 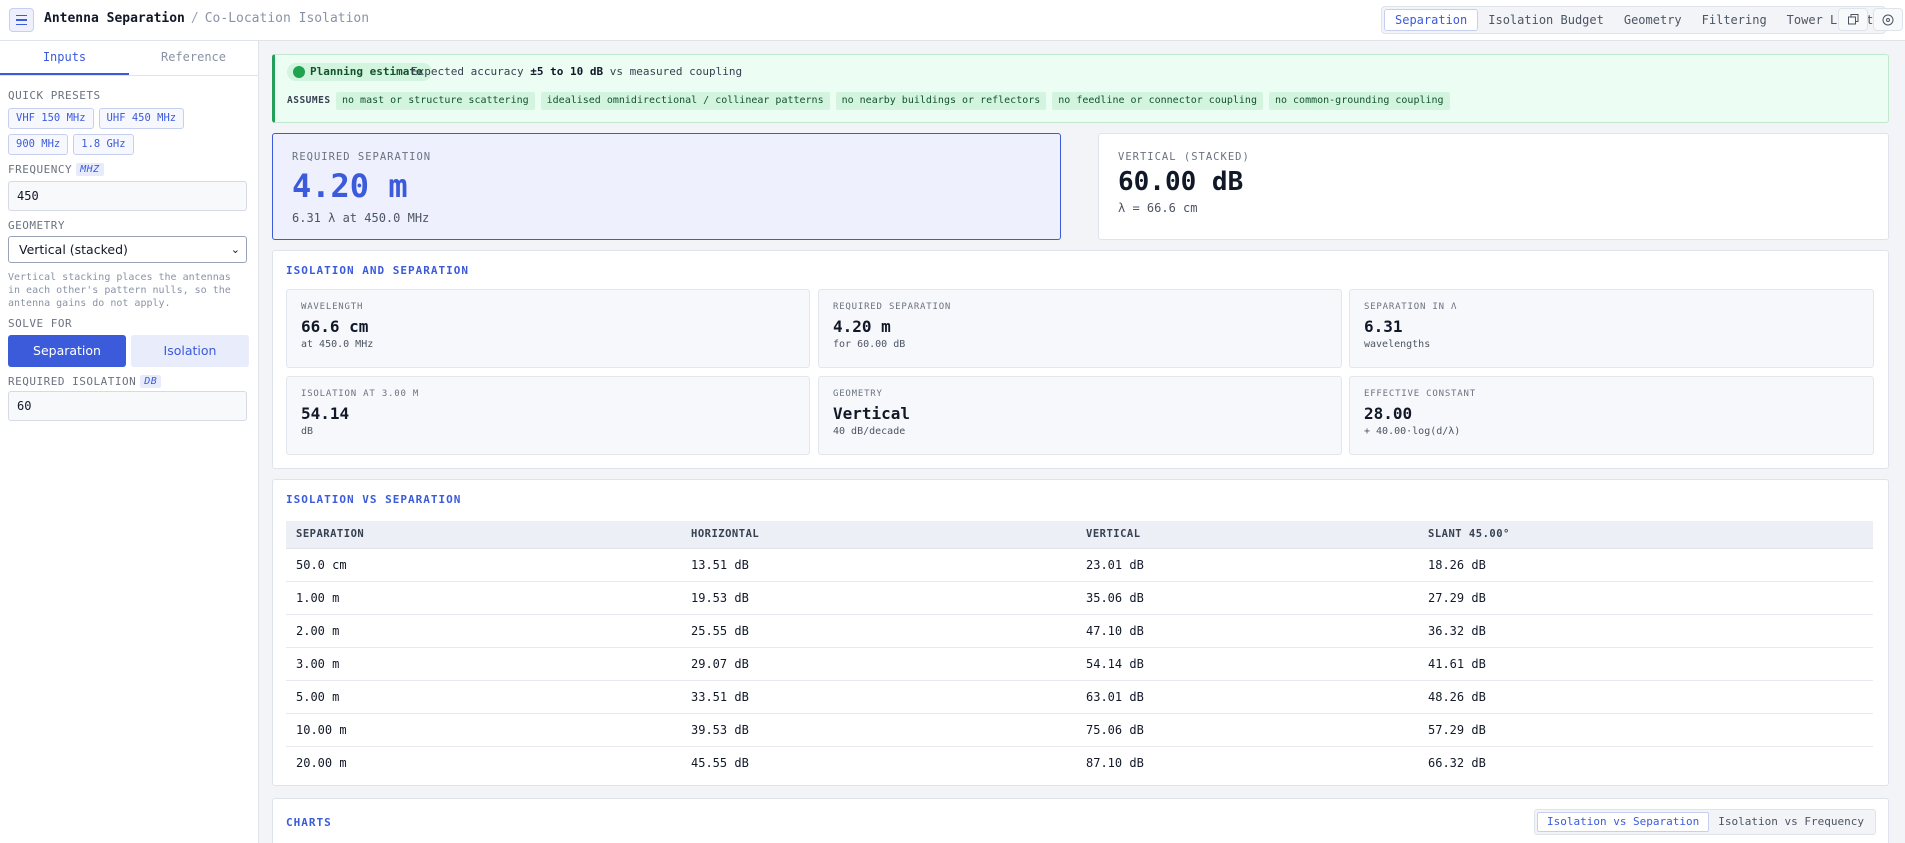 I want to click on sidebar-tab-inputs: Inputs, so click(x=64, y=58).